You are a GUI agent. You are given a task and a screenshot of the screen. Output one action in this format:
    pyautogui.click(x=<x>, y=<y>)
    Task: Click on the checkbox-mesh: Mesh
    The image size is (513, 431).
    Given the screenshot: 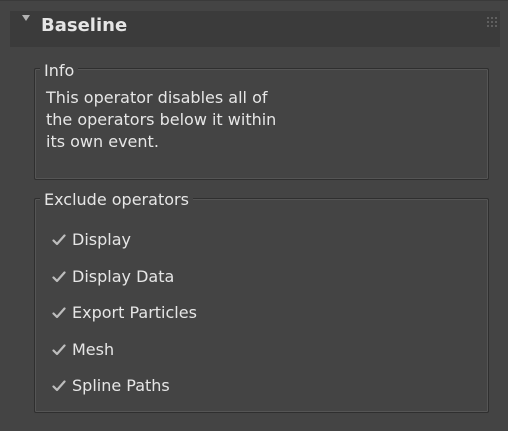 What is the action you would take?
    pyautogui.click(x=124, y=350)
    